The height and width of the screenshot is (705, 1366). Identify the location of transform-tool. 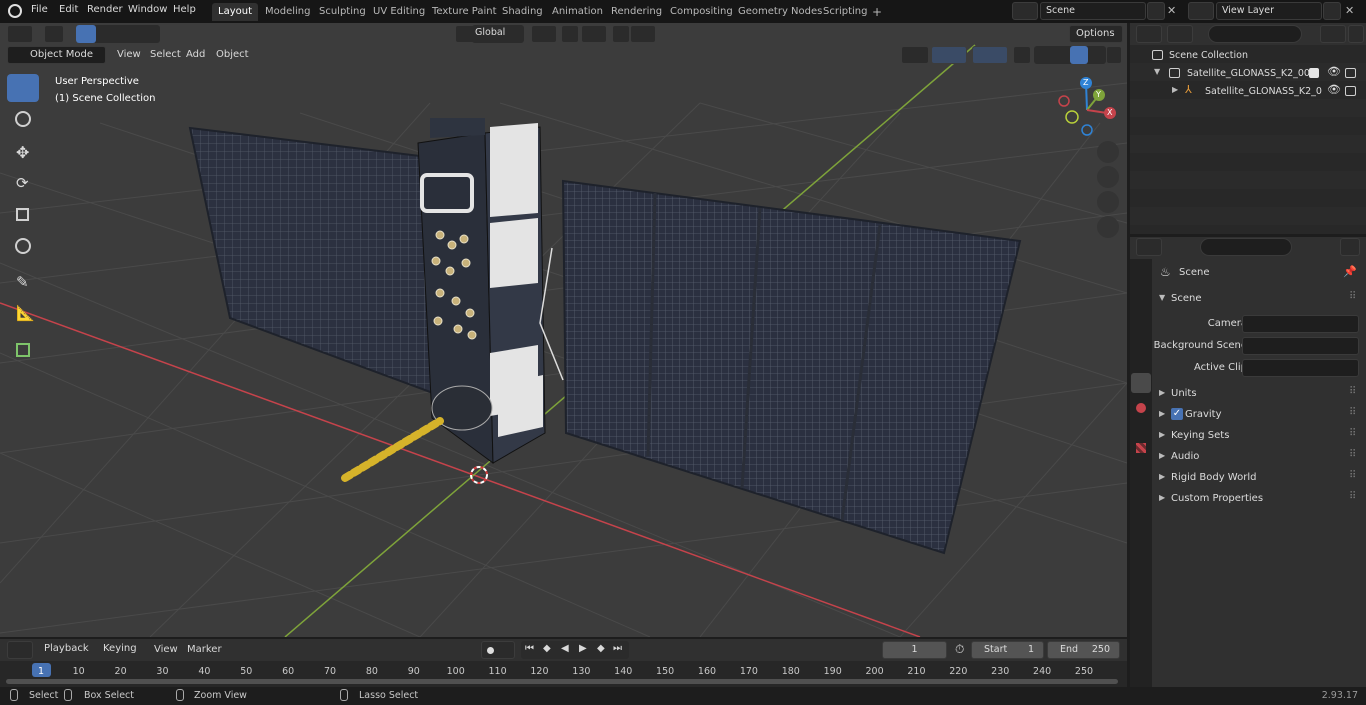
(23, 246).